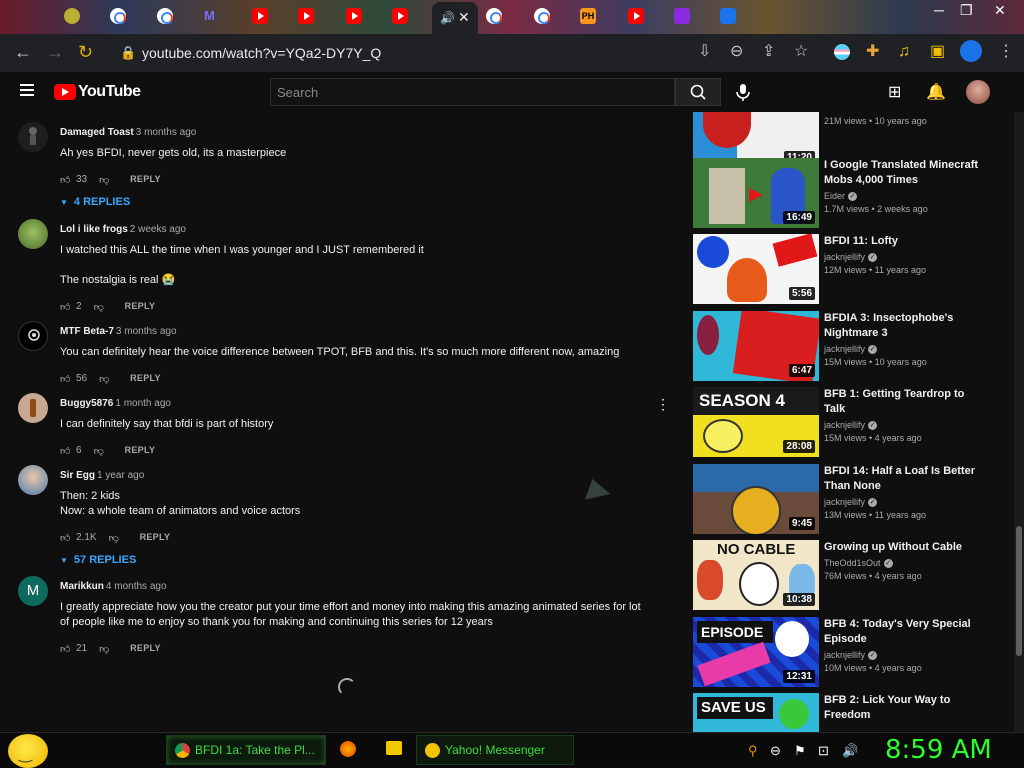 Image resolution: width=1024 pixels, height=768 pixels. I want to click on tab-mail-icon: M, so click(212, 16).